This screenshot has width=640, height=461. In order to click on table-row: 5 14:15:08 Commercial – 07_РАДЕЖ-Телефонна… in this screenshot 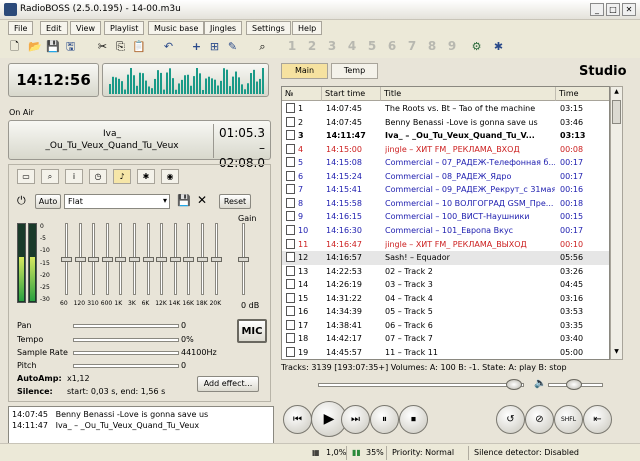, I will do `click(445, 163)`.